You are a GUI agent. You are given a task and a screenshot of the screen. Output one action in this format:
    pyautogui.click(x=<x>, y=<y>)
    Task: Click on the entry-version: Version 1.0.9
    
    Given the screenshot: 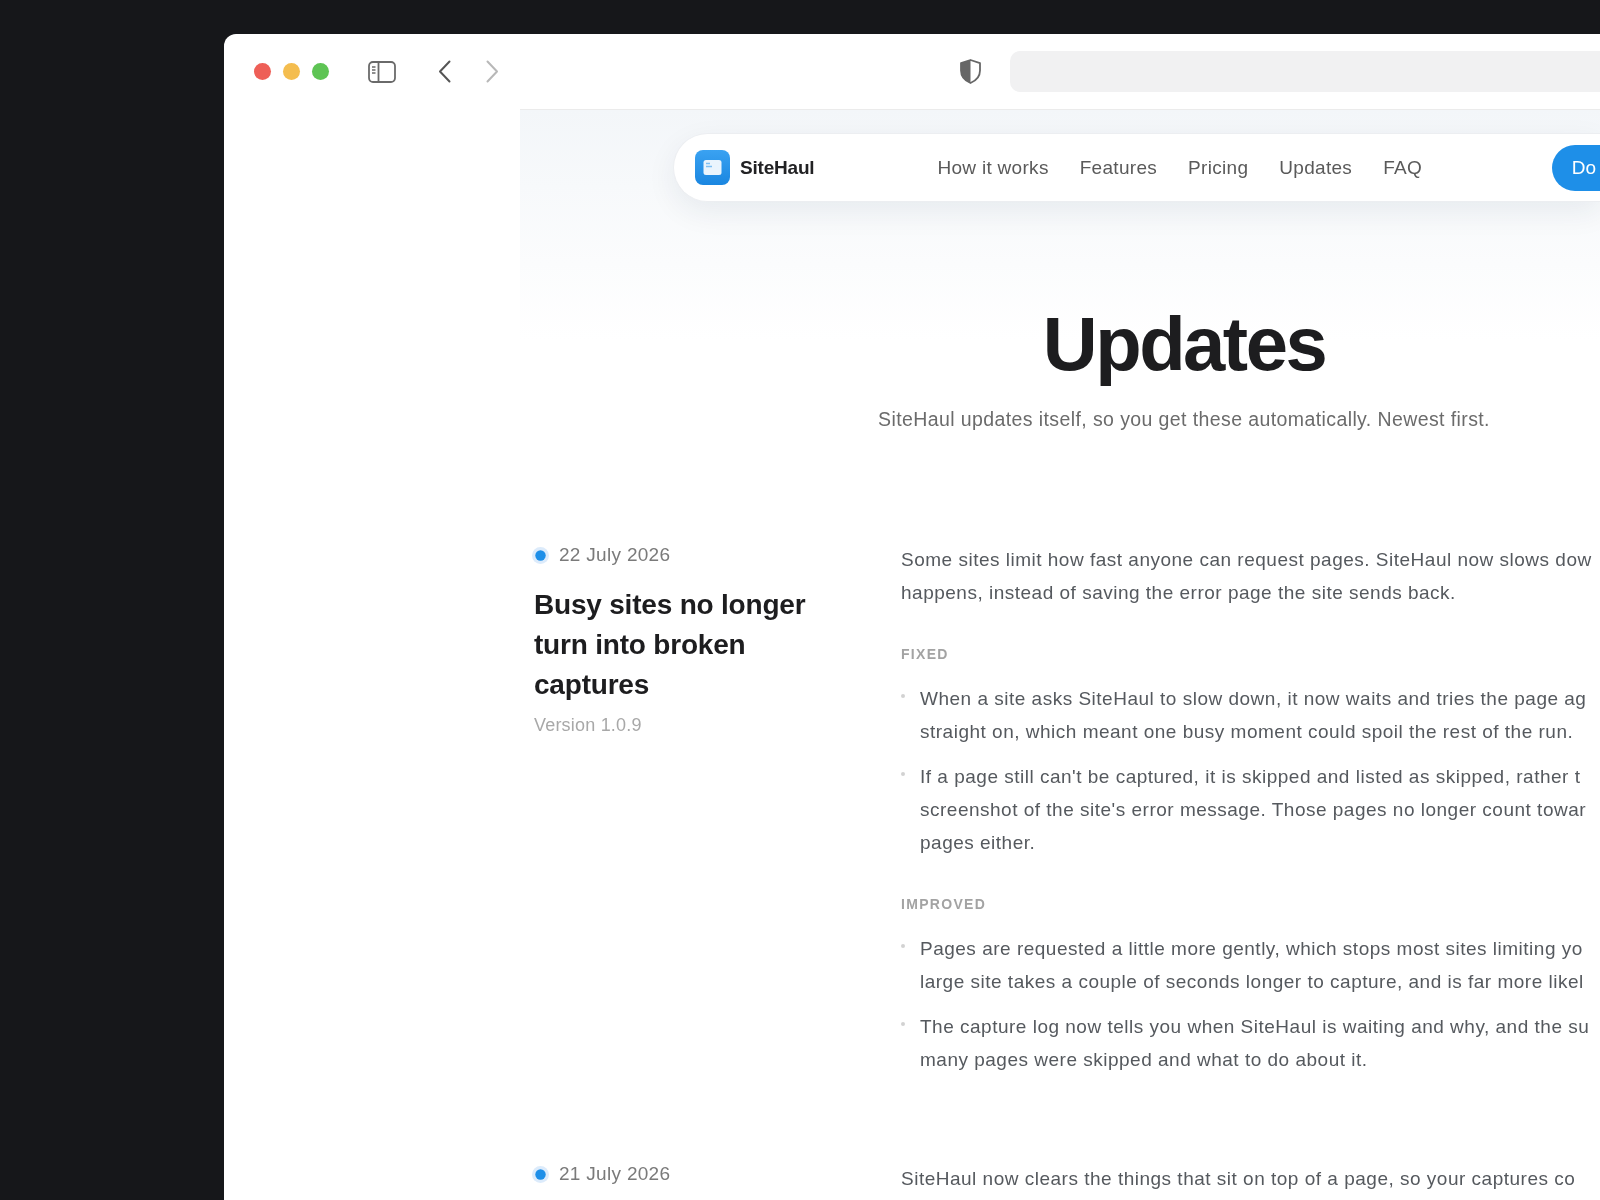 What is the action you would take?
    pyautogui.click(x=588, y=725)
    